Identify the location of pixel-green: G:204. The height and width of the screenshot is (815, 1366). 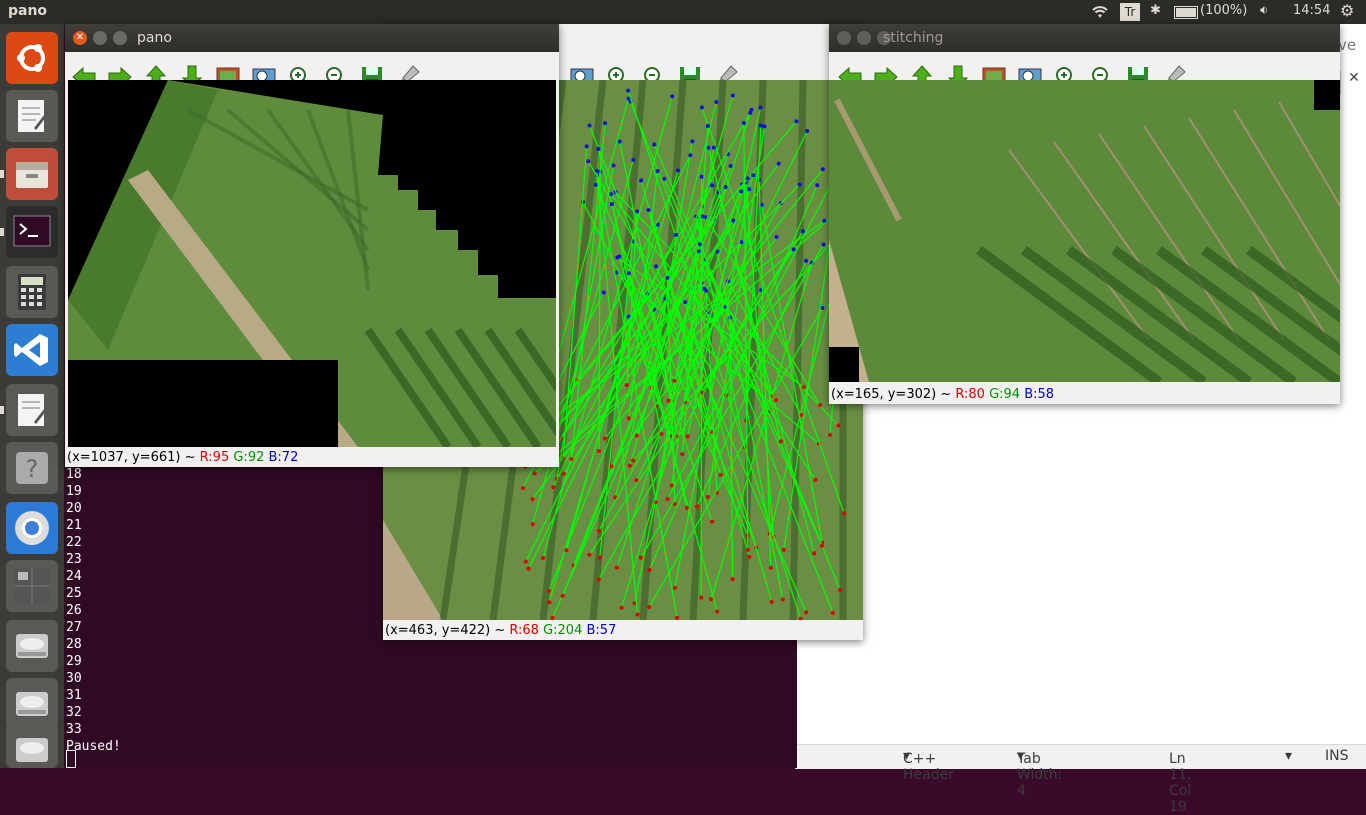
(563, 630).